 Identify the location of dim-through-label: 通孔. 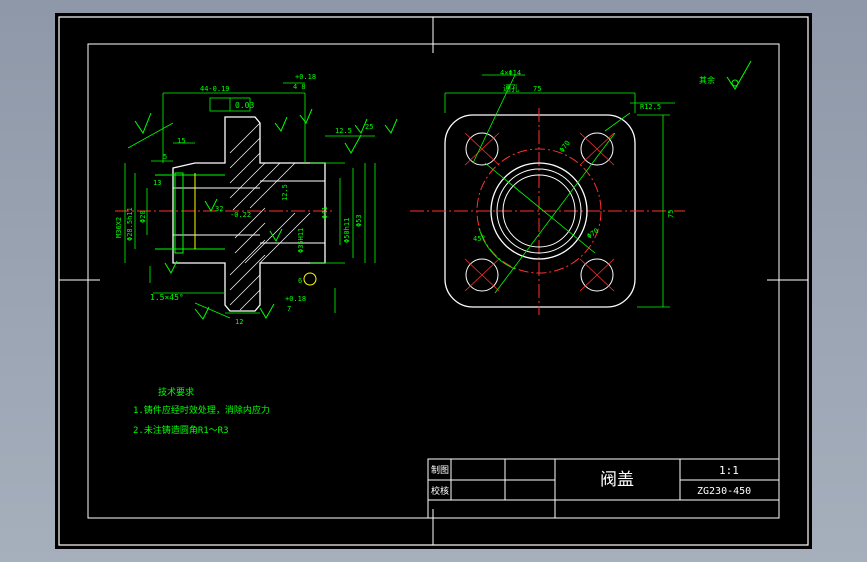
(511, 88).